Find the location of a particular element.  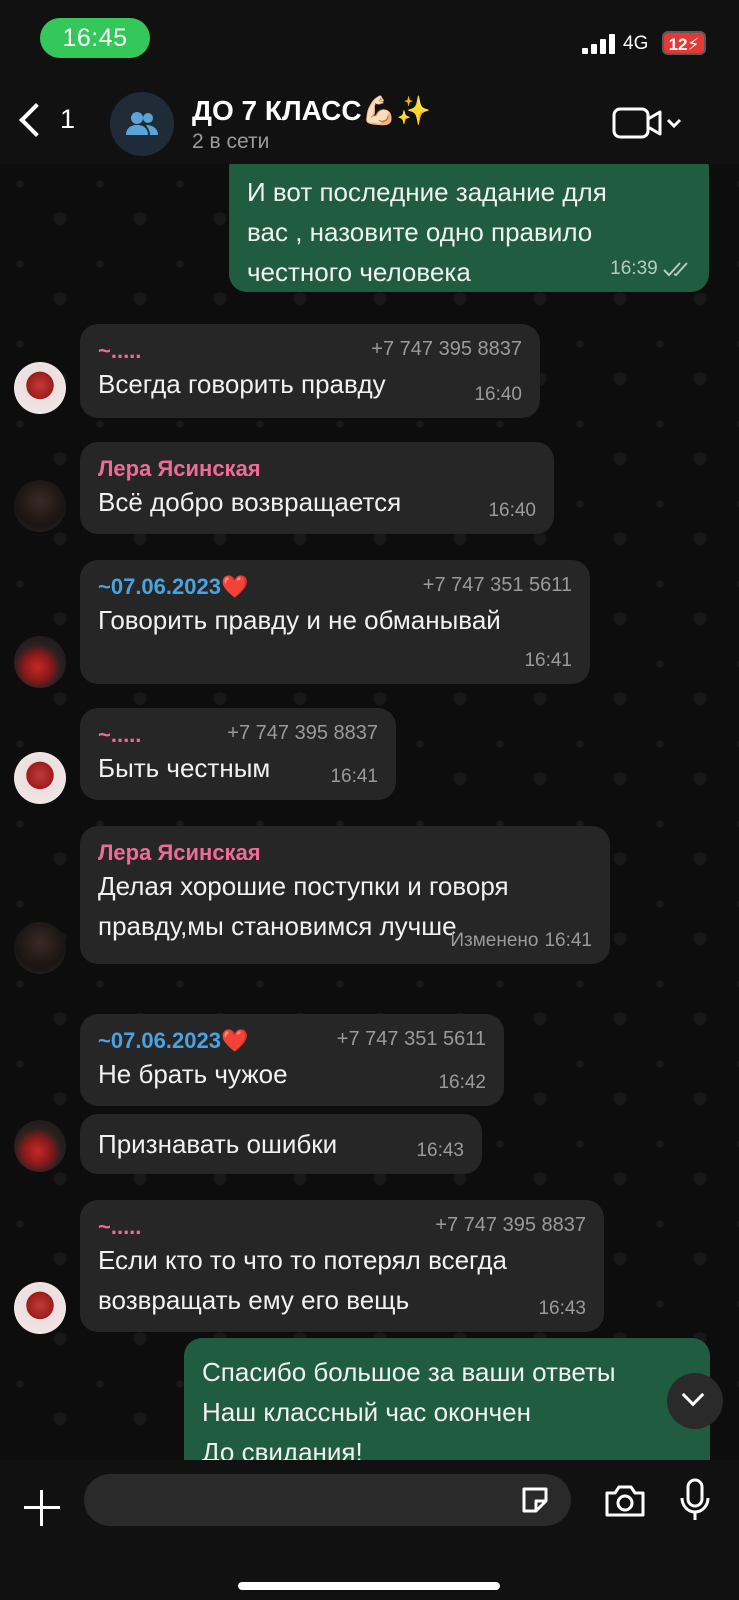

status-bar: 16:45 4G 12⚡ is located at coordinates (369, 39).